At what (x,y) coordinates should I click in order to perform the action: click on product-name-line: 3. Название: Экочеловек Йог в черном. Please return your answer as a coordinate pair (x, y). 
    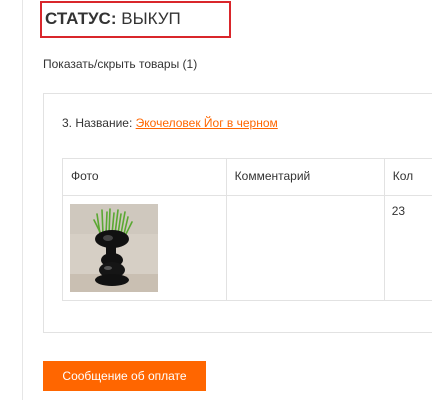
    Looking at the image, I should click on (170, 123).